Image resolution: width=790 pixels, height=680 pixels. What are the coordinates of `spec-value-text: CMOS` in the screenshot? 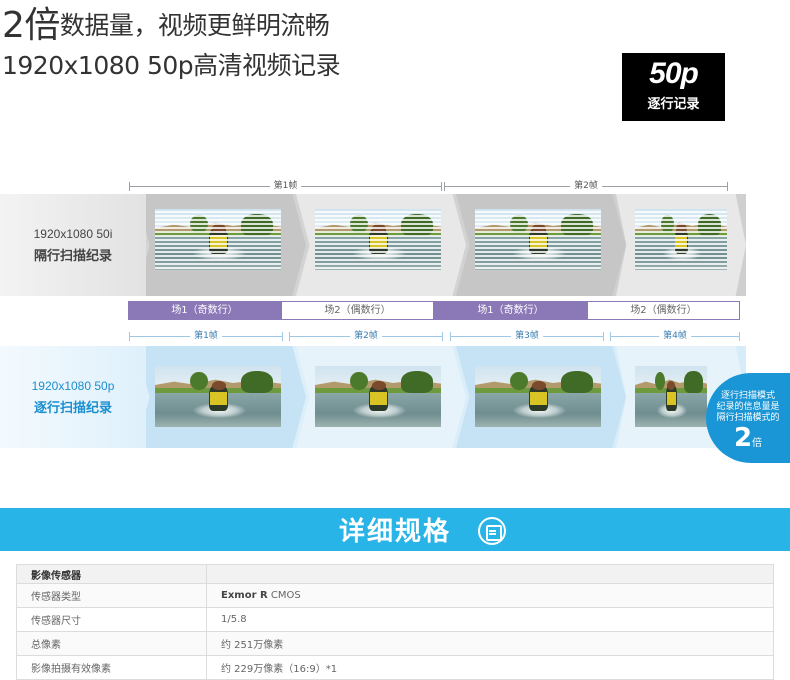 It's located at (284, 595).